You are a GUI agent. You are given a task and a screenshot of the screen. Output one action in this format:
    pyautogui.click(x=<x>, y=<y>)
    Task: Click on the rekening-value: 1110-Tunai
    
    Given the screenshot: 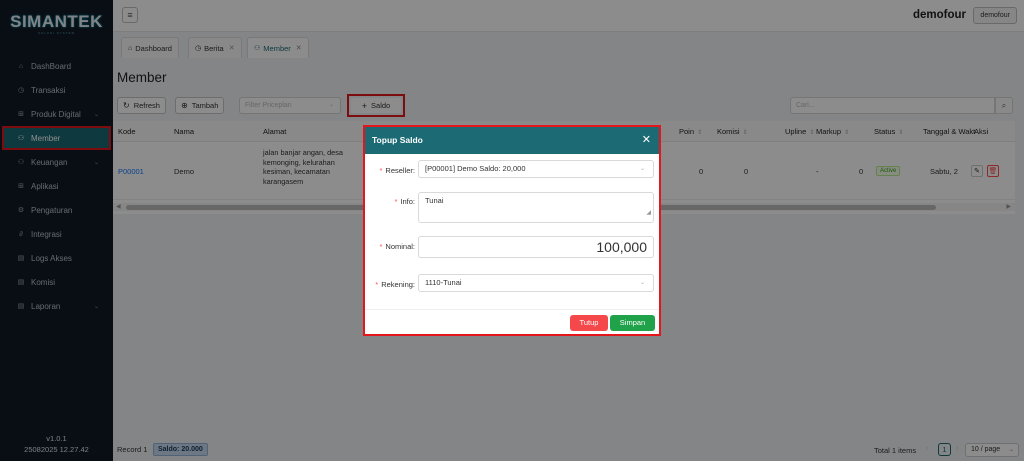 What is the action you would take?
    pyautogui.click(x=443, y=282)
    